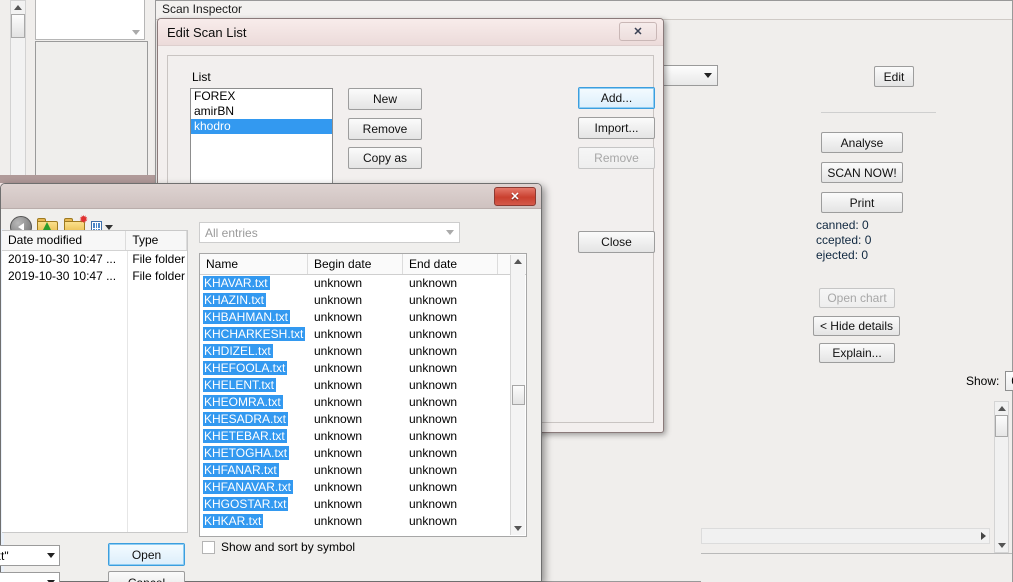  What do you see at coordinates (248, 487) in the screenshot?
I see `cell-name: KHFANAVAR.txt` at bounding box center [248, 487].